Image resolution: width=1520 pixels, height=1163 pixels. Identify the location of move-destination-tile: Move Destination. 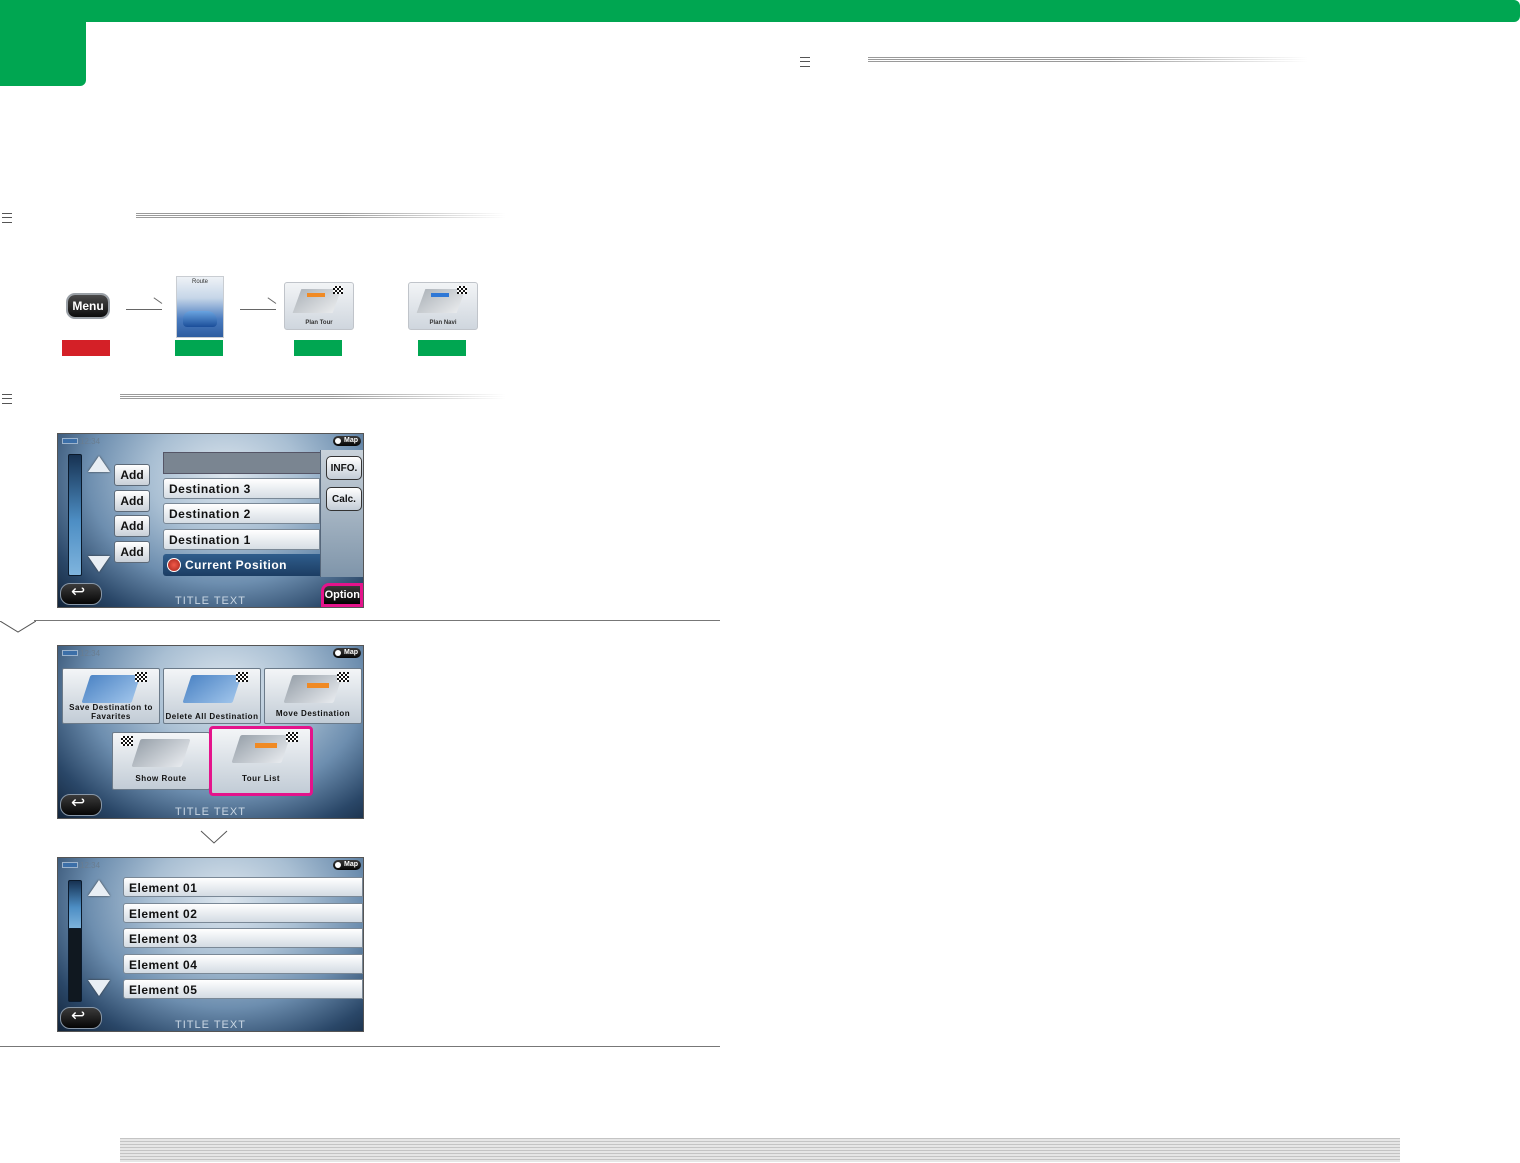
(313, 696).